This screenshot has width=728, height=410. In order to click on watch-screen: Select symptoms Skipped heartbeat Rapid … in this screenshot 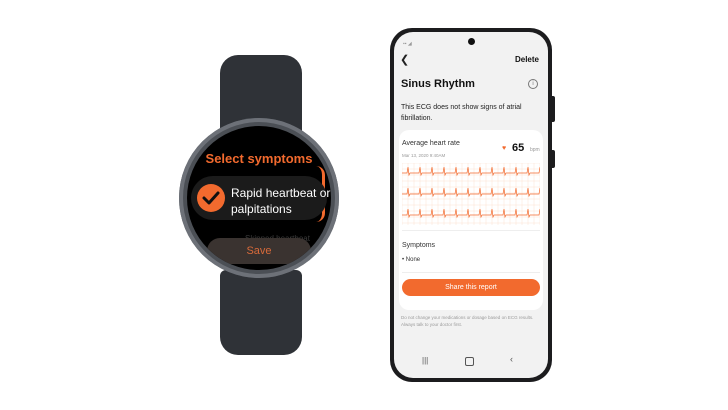, I will do `click(259, 198)`.